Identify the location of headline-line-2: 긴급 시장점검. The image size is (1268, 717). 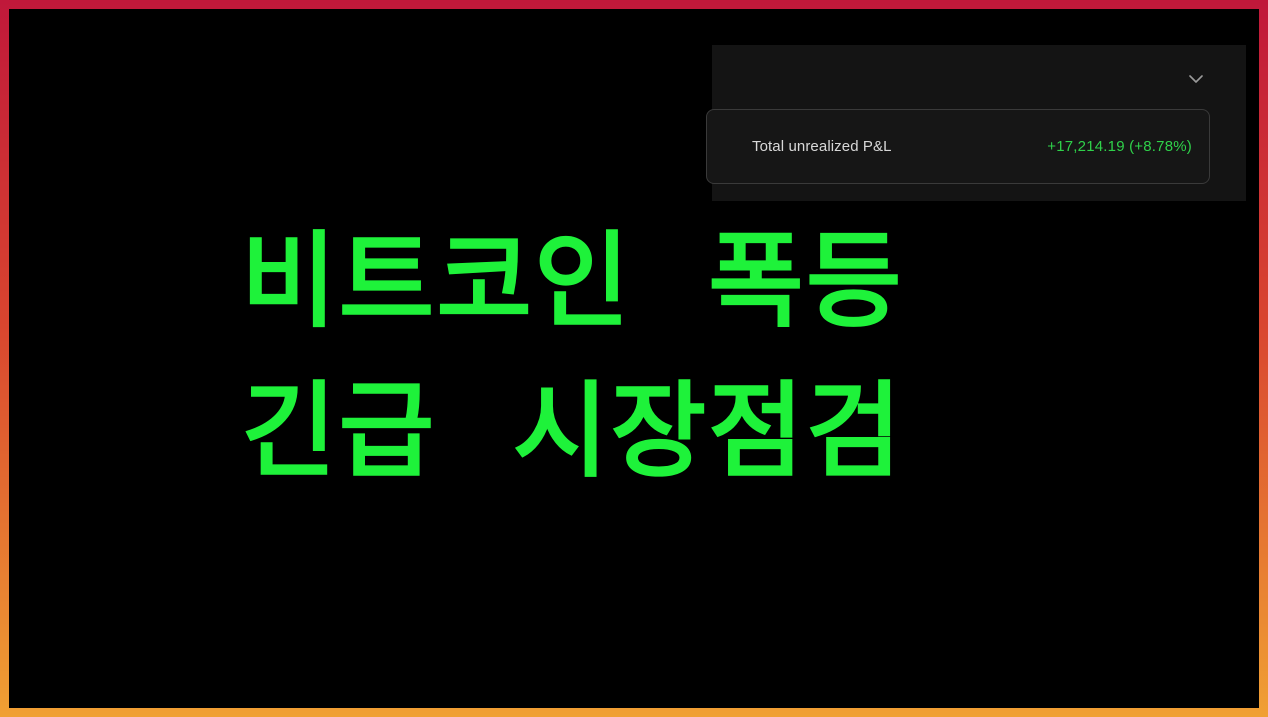
(572, 431).